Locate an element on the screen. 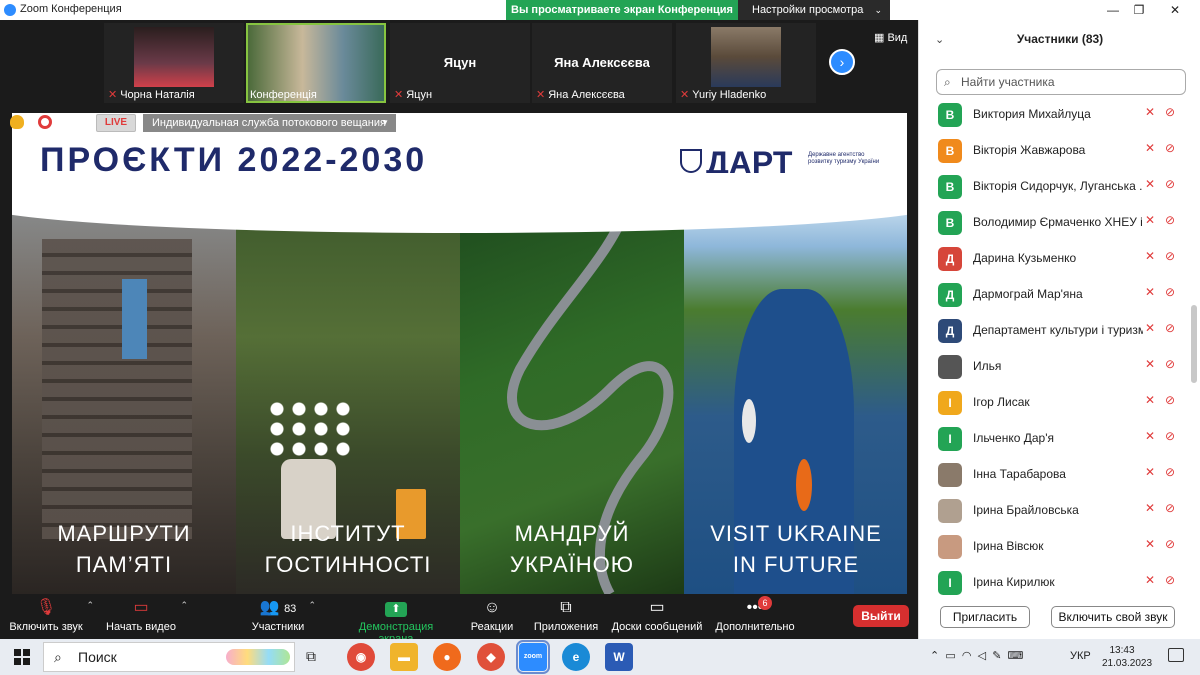 The width and height of the screenshot is (1200, 675). tile-name-tag: ✕ Чорна Наталія is located at coordinates (151, 95).